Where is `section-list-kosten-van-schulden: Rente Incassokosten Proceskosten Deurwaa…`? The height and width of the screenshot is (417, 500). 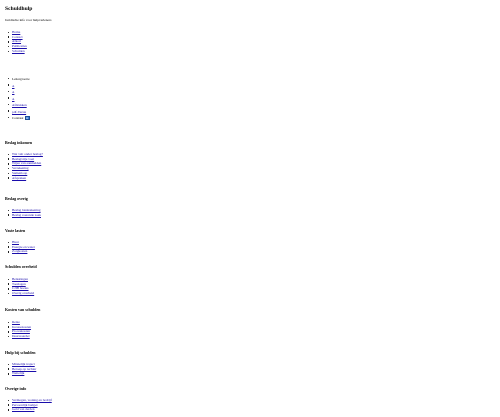 section-list-kosten-van-schulden: Rente Incassokosten Proceskosten Deurwaa… is located at coordinates (15, 329).